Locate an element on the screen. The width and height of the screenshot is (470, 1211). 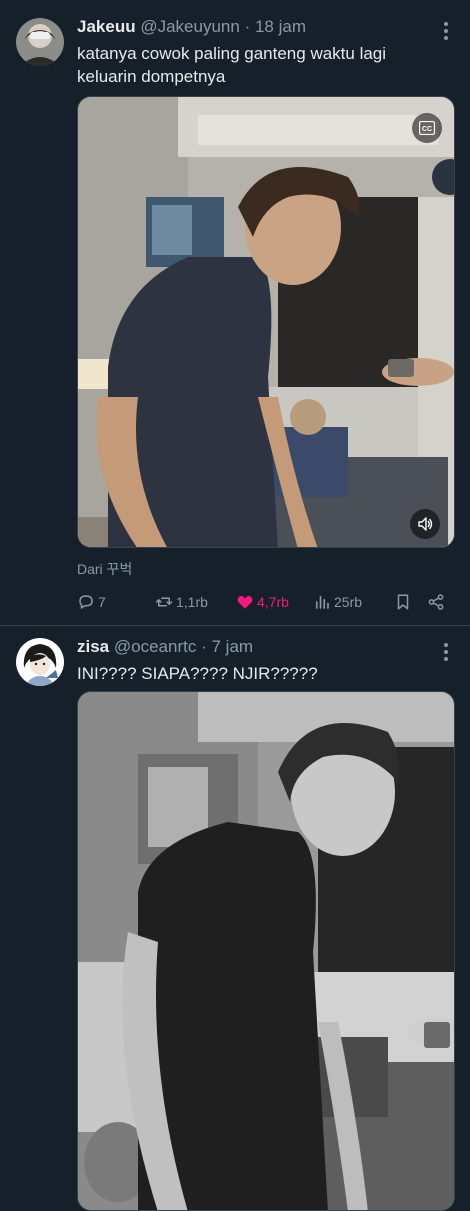
like-icon is located at coordinates (245, 602).